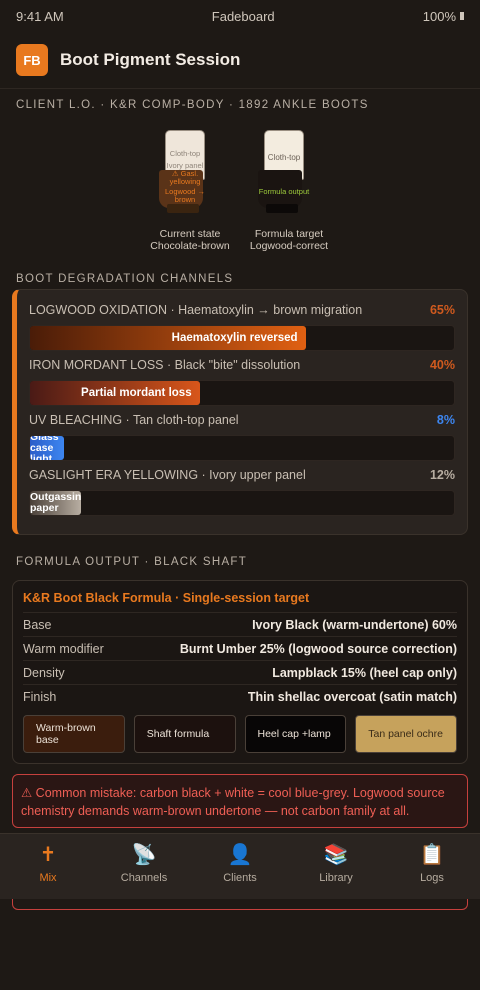 This screenshot has height=990, width=480. What do you see at coordinates (125, 279) in the screenshot?
I see `channels-section-label: BOOT DEGRADATION CHANNELS` at bounding box center [125, 279].